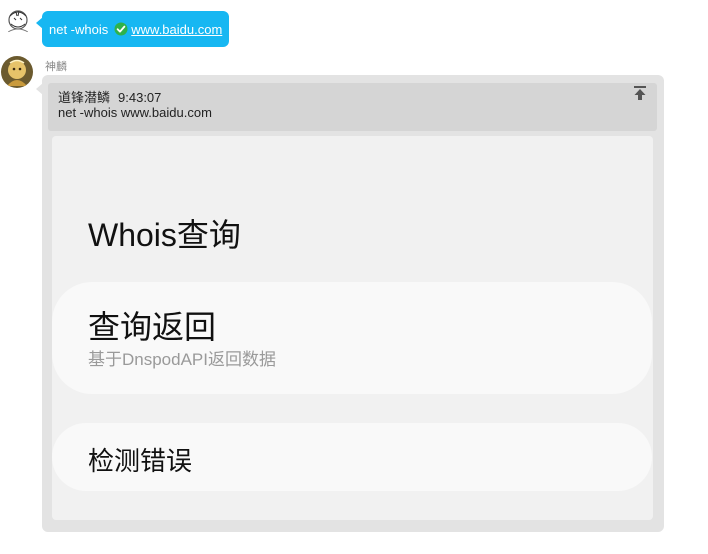 Image resolution: width=708 pixels, height=554 pixels. Describe the element at coordinates (640, 93) in the screenshot. I see `pin-top-icon` at that location.